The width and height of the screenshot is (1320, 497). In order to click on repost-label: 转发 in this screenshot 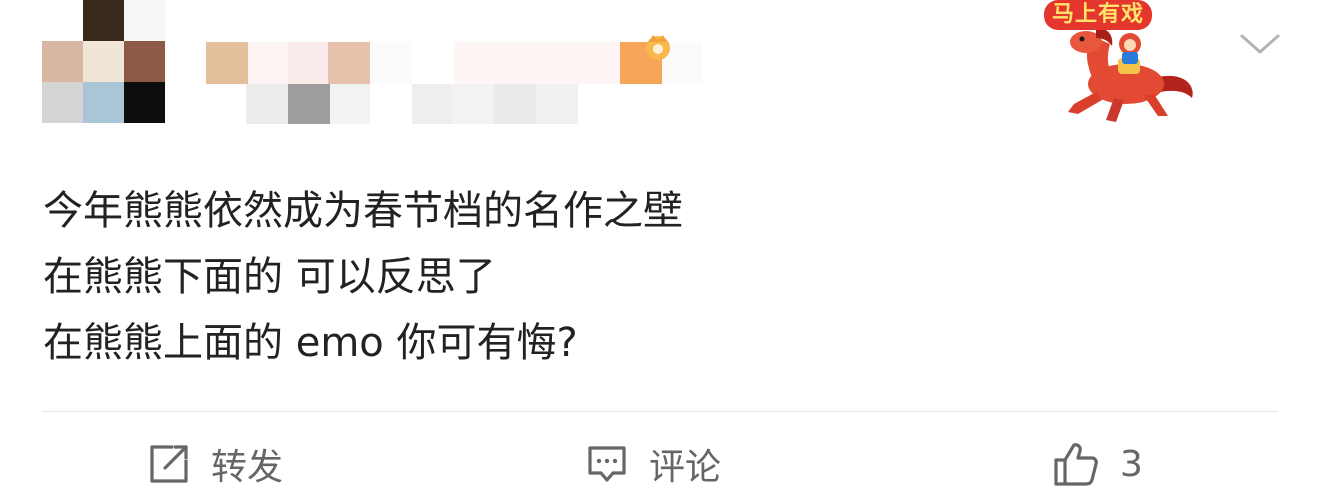, I will do `click(247, 467)`.